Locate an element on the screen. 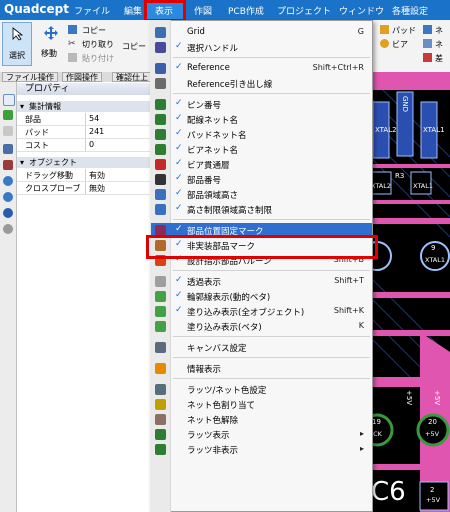  property-key: クロスプローブ is located at coordinates (53, 188).